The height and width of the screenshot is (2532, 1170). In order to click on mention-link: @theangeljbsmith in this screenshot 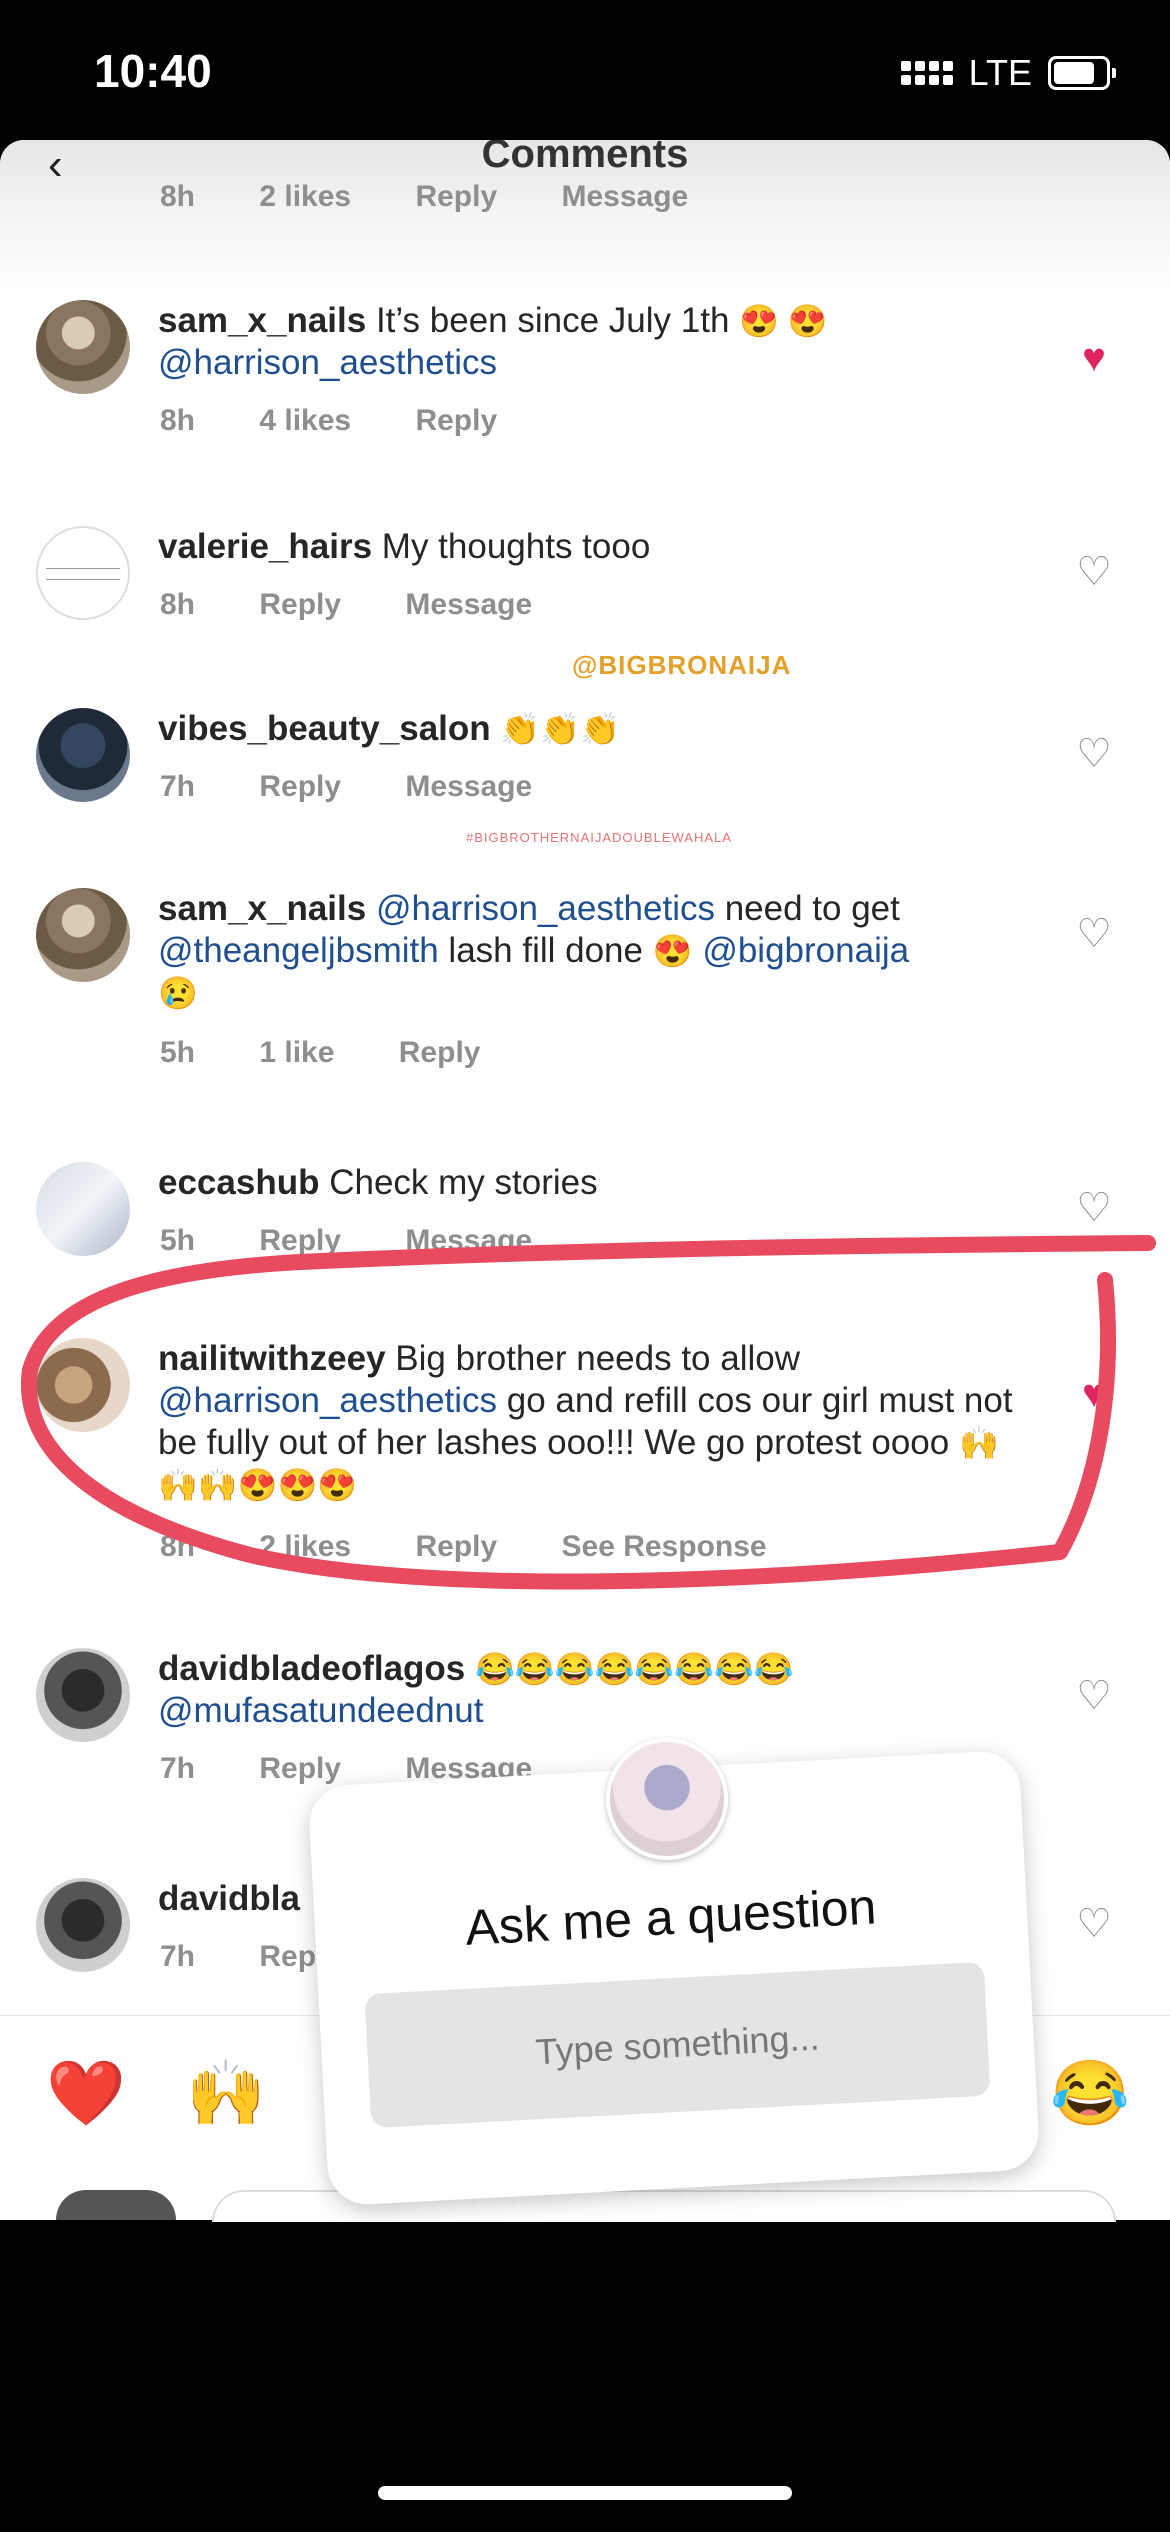, I will do `click(298, 950)`.